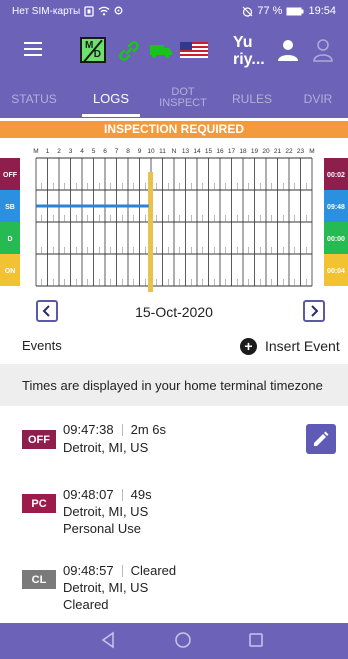  What do you see at coordinates (220, 151) in the screenshot?
I see `hour-label: 16` at bounding box center [220, 151].